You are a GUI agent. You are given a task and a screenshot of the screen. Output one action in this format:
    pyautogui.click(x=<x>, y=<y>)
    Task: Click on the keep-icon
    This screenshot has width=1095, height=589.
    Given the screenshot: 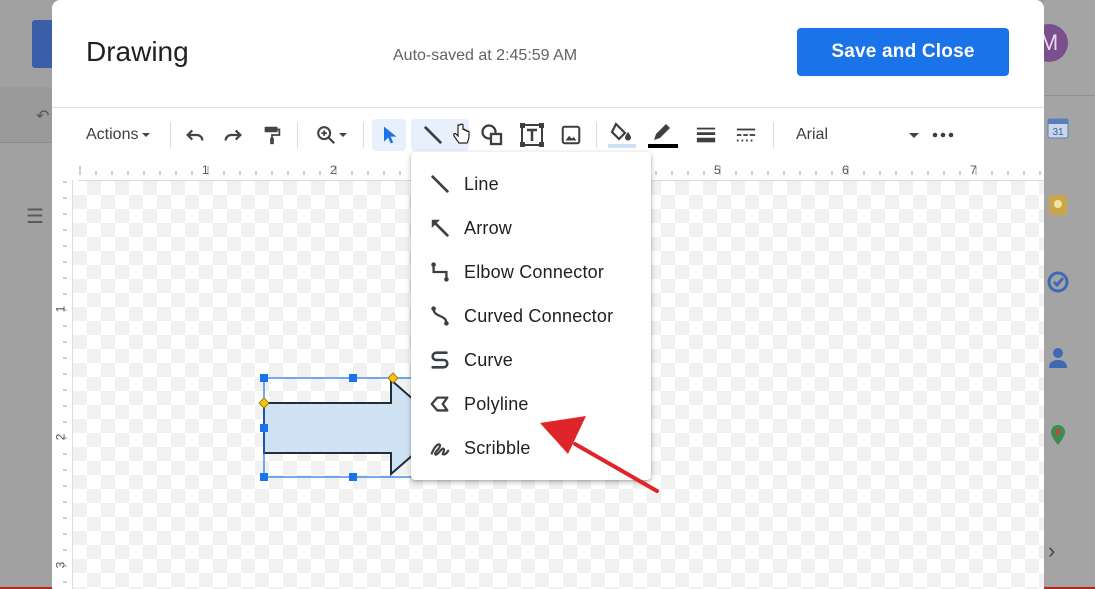 What is the action you would take?
    pyautogui.click(x=1058, y=205)
    